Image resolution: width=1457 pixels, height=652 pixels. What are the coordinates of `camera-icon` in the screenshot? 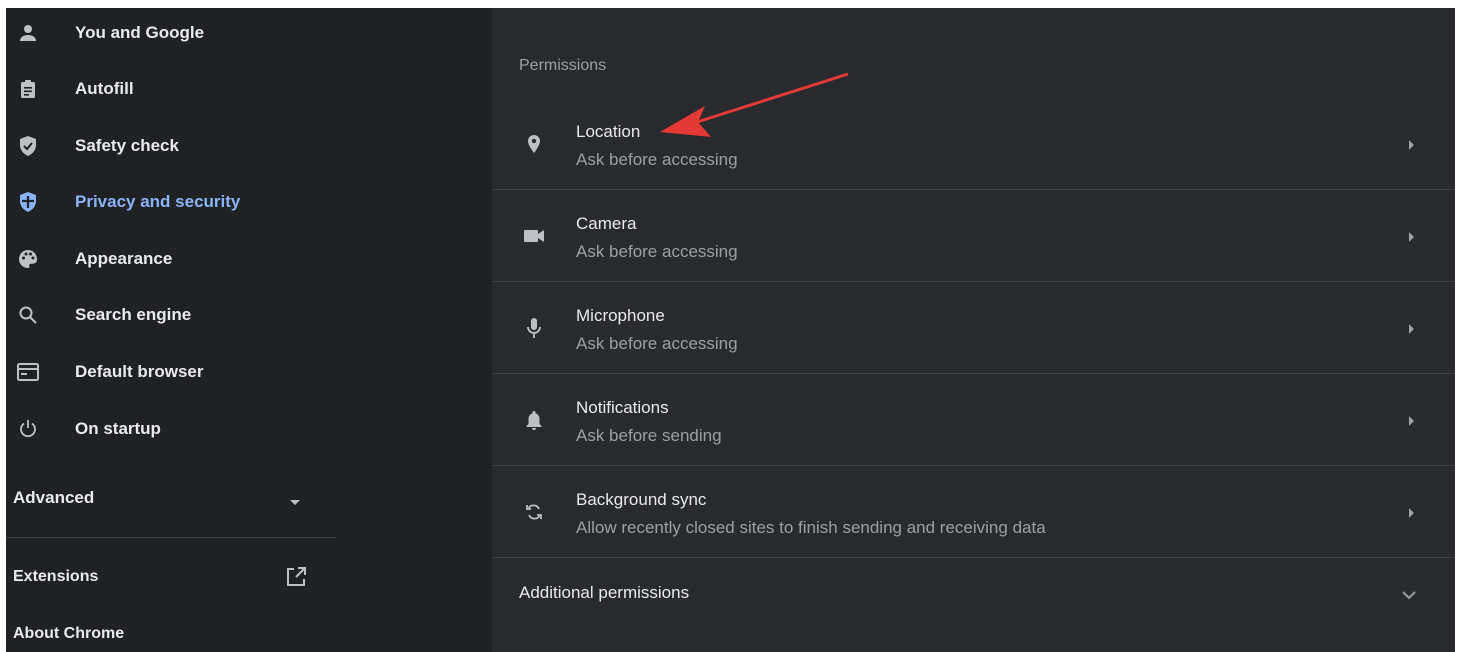 It's located at (534, 236).